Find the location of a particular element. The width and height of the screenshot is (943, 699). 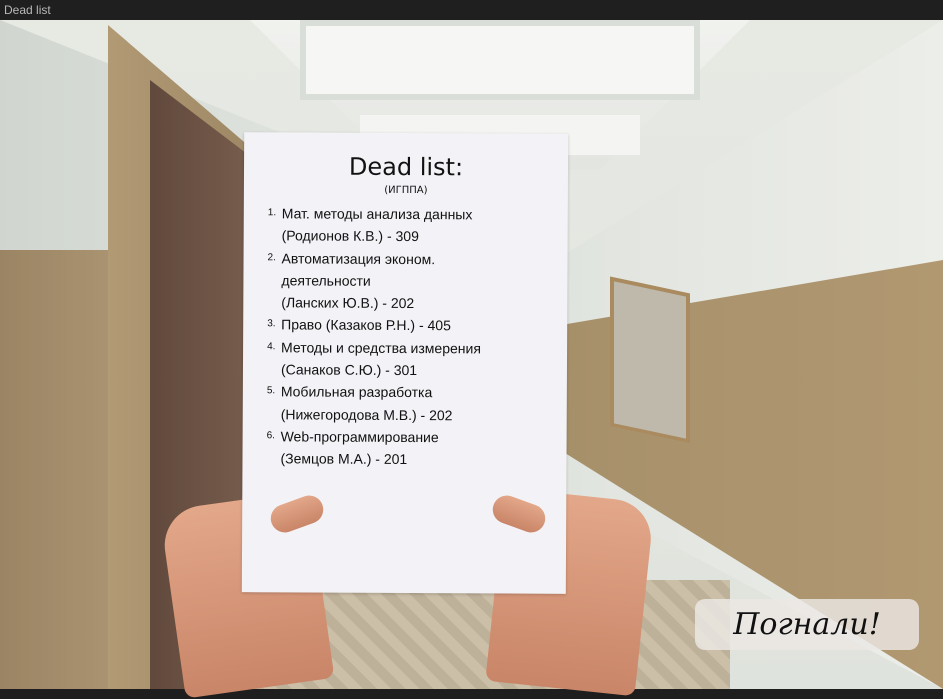

go-button: Погнали! is located at coordinates (807, 624).